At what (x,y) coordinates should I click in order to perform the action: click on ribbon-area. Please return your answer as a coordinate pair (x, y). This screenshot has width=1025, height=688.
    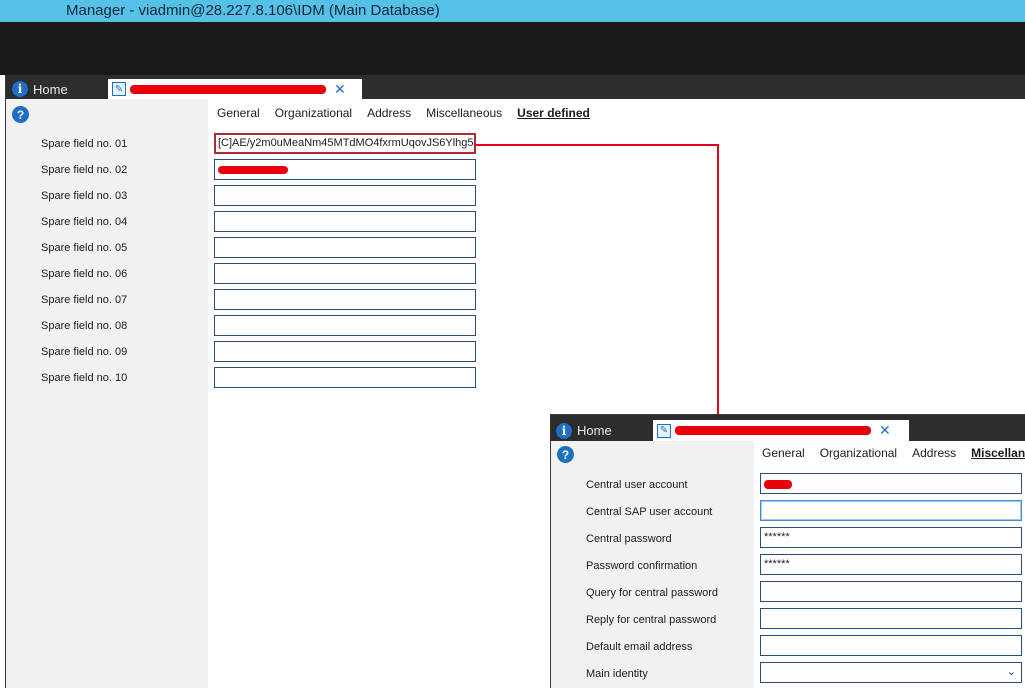
    Looking at the image, I should click on (512, 48).